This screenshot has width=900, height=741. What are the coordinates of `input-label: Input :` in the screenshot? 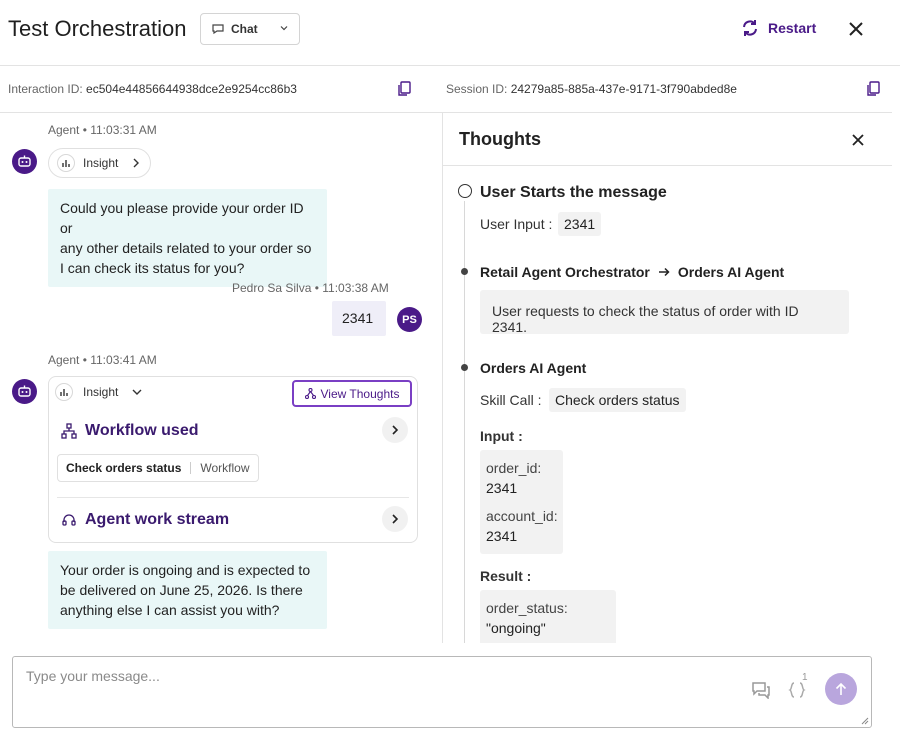 It's located at (501, 436).